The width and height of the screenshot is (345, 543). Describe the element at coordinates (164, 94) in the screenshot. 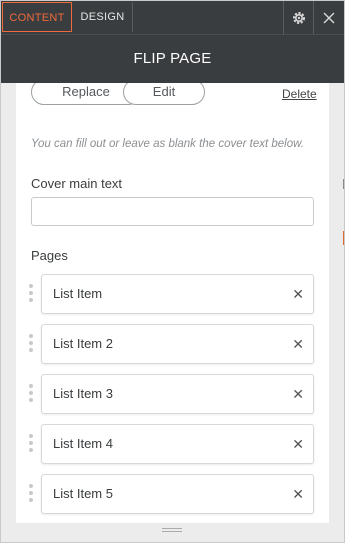

I see `edit-button: Edit` at that location.